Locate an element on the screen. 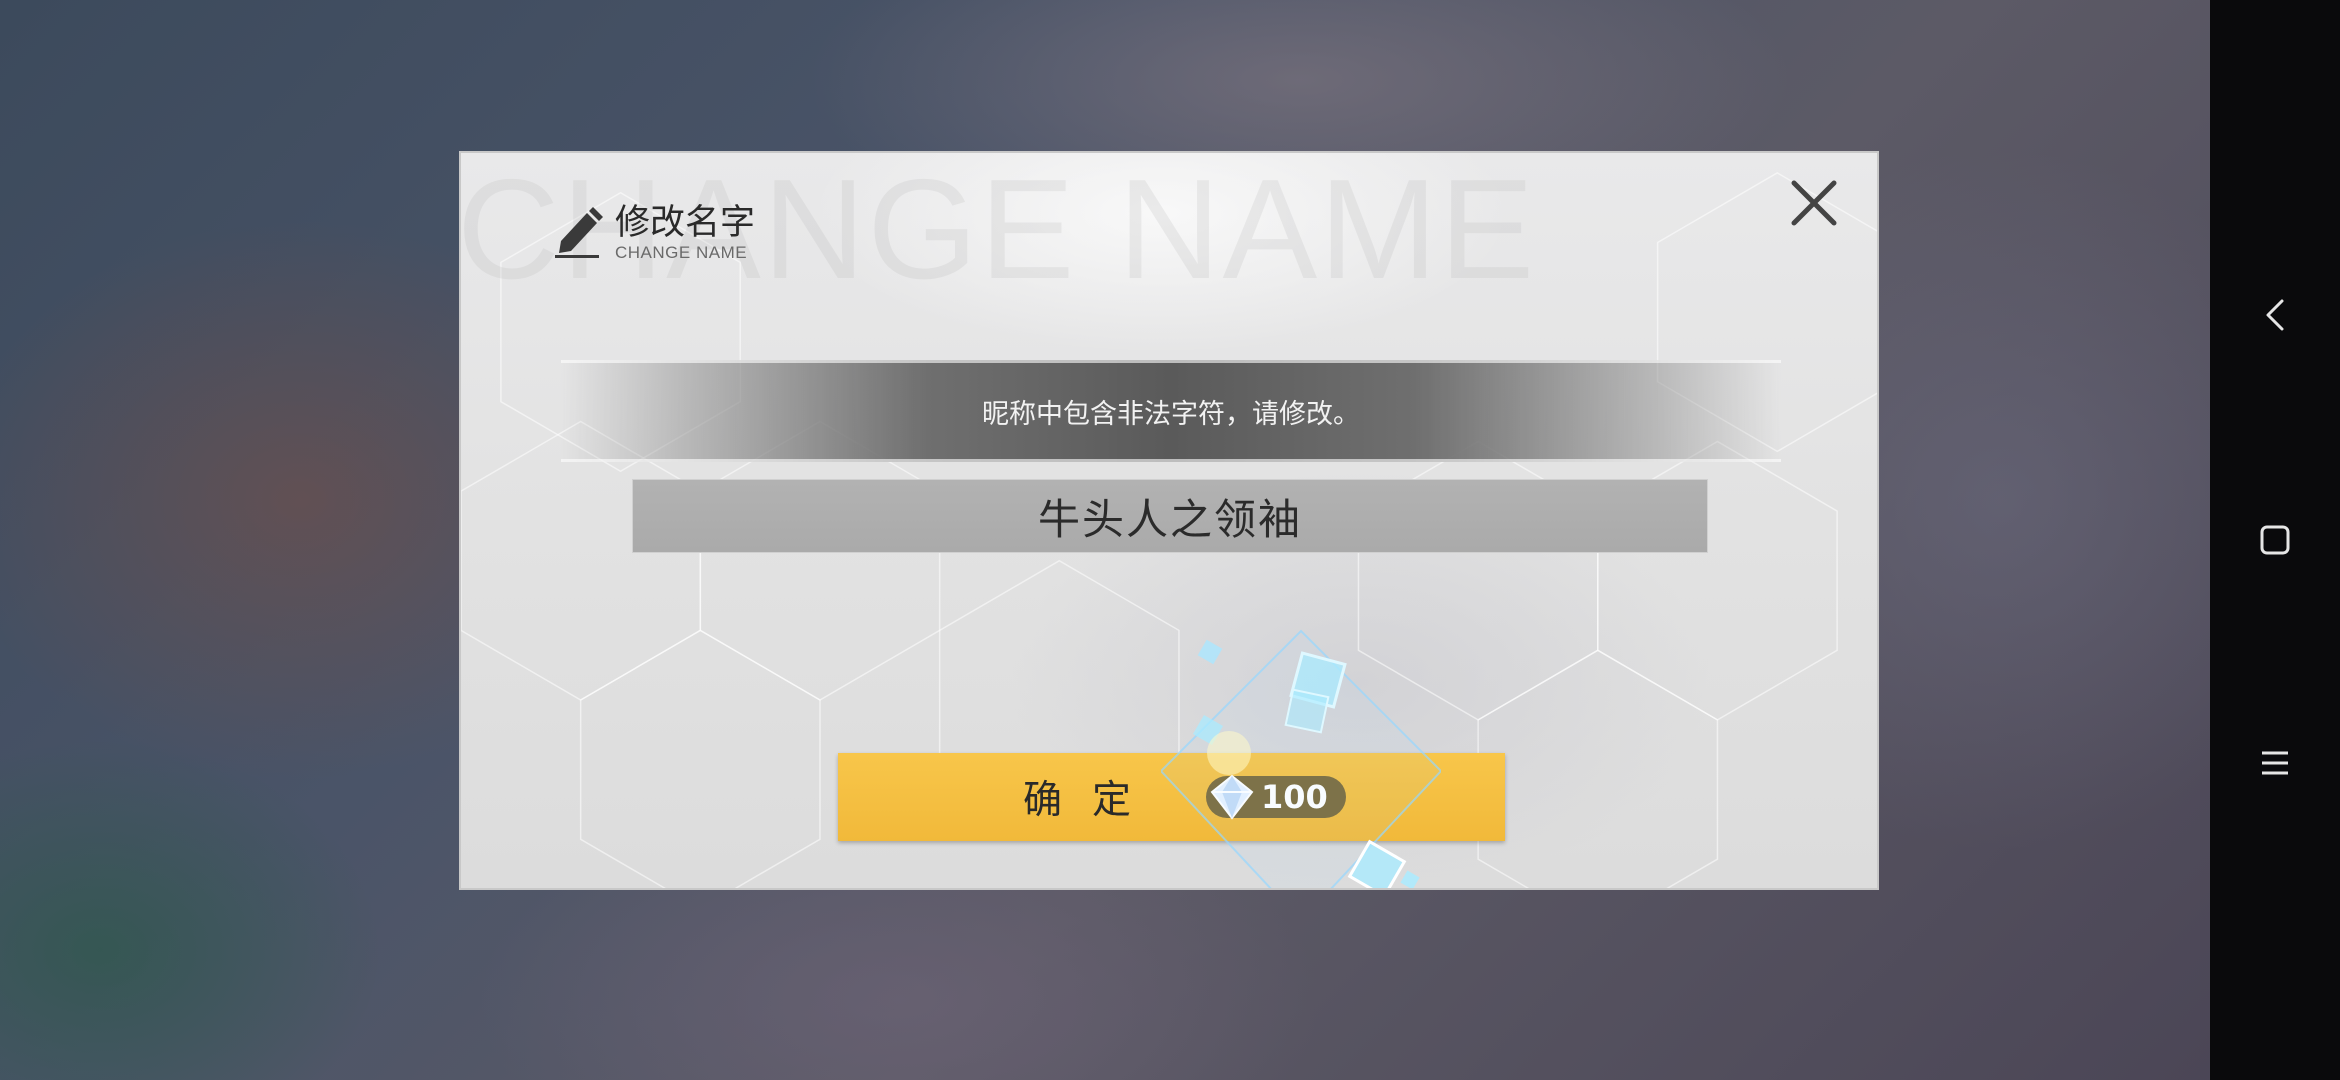  confirm-button-label: 确定 is located at coordinates (1092, 800).